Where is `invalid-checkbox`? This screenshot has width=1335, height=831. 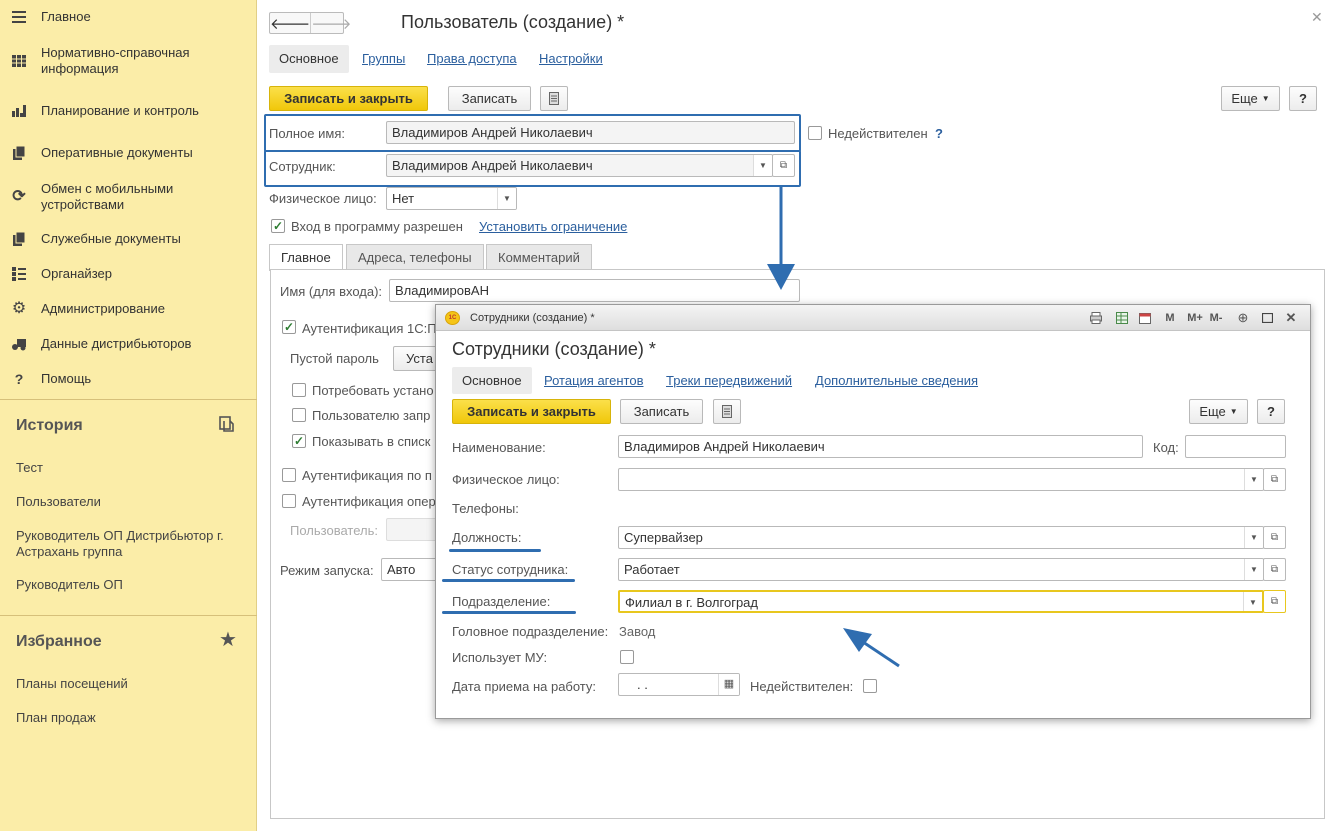
invalid-checkbox is located at coordinates (815, 133).